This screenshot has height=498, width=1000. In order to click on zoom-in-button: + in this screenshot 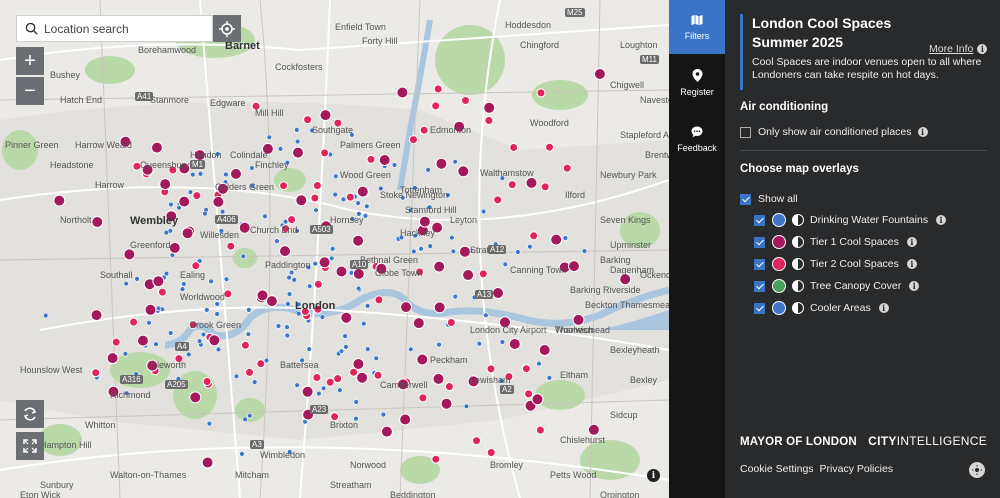, I will do `click(30, 61)`.